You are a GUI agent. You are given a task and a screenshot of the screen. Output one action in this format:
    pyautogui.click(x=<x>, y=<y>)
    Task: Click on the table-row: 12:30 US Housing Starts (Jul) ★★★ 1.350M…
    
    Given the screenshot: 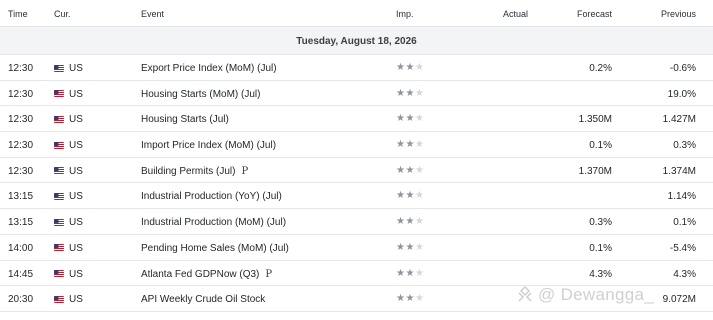 What is the action you would take?
    pyautogui.click(x=356, y=119)
    